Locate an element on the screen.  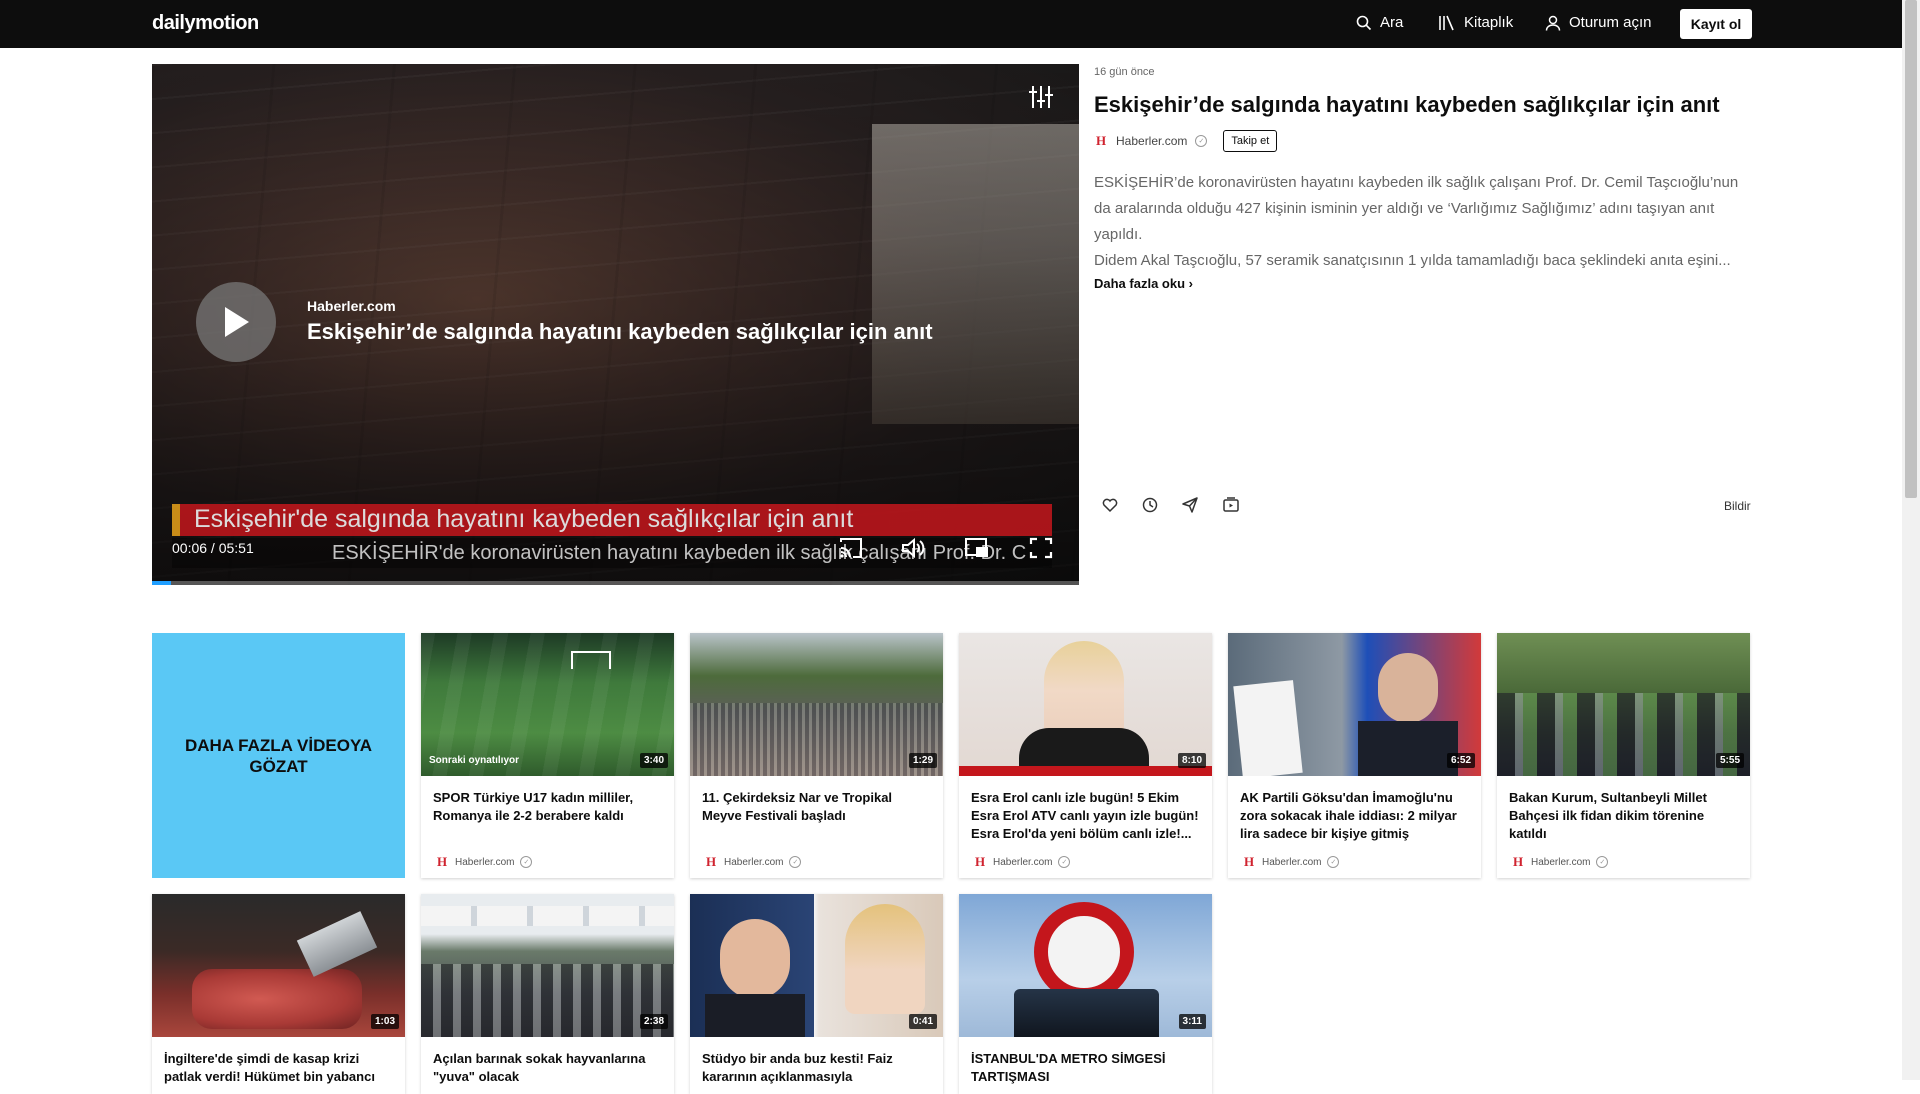
library-button: Kitaplık is located at coordinates (1475, 22).